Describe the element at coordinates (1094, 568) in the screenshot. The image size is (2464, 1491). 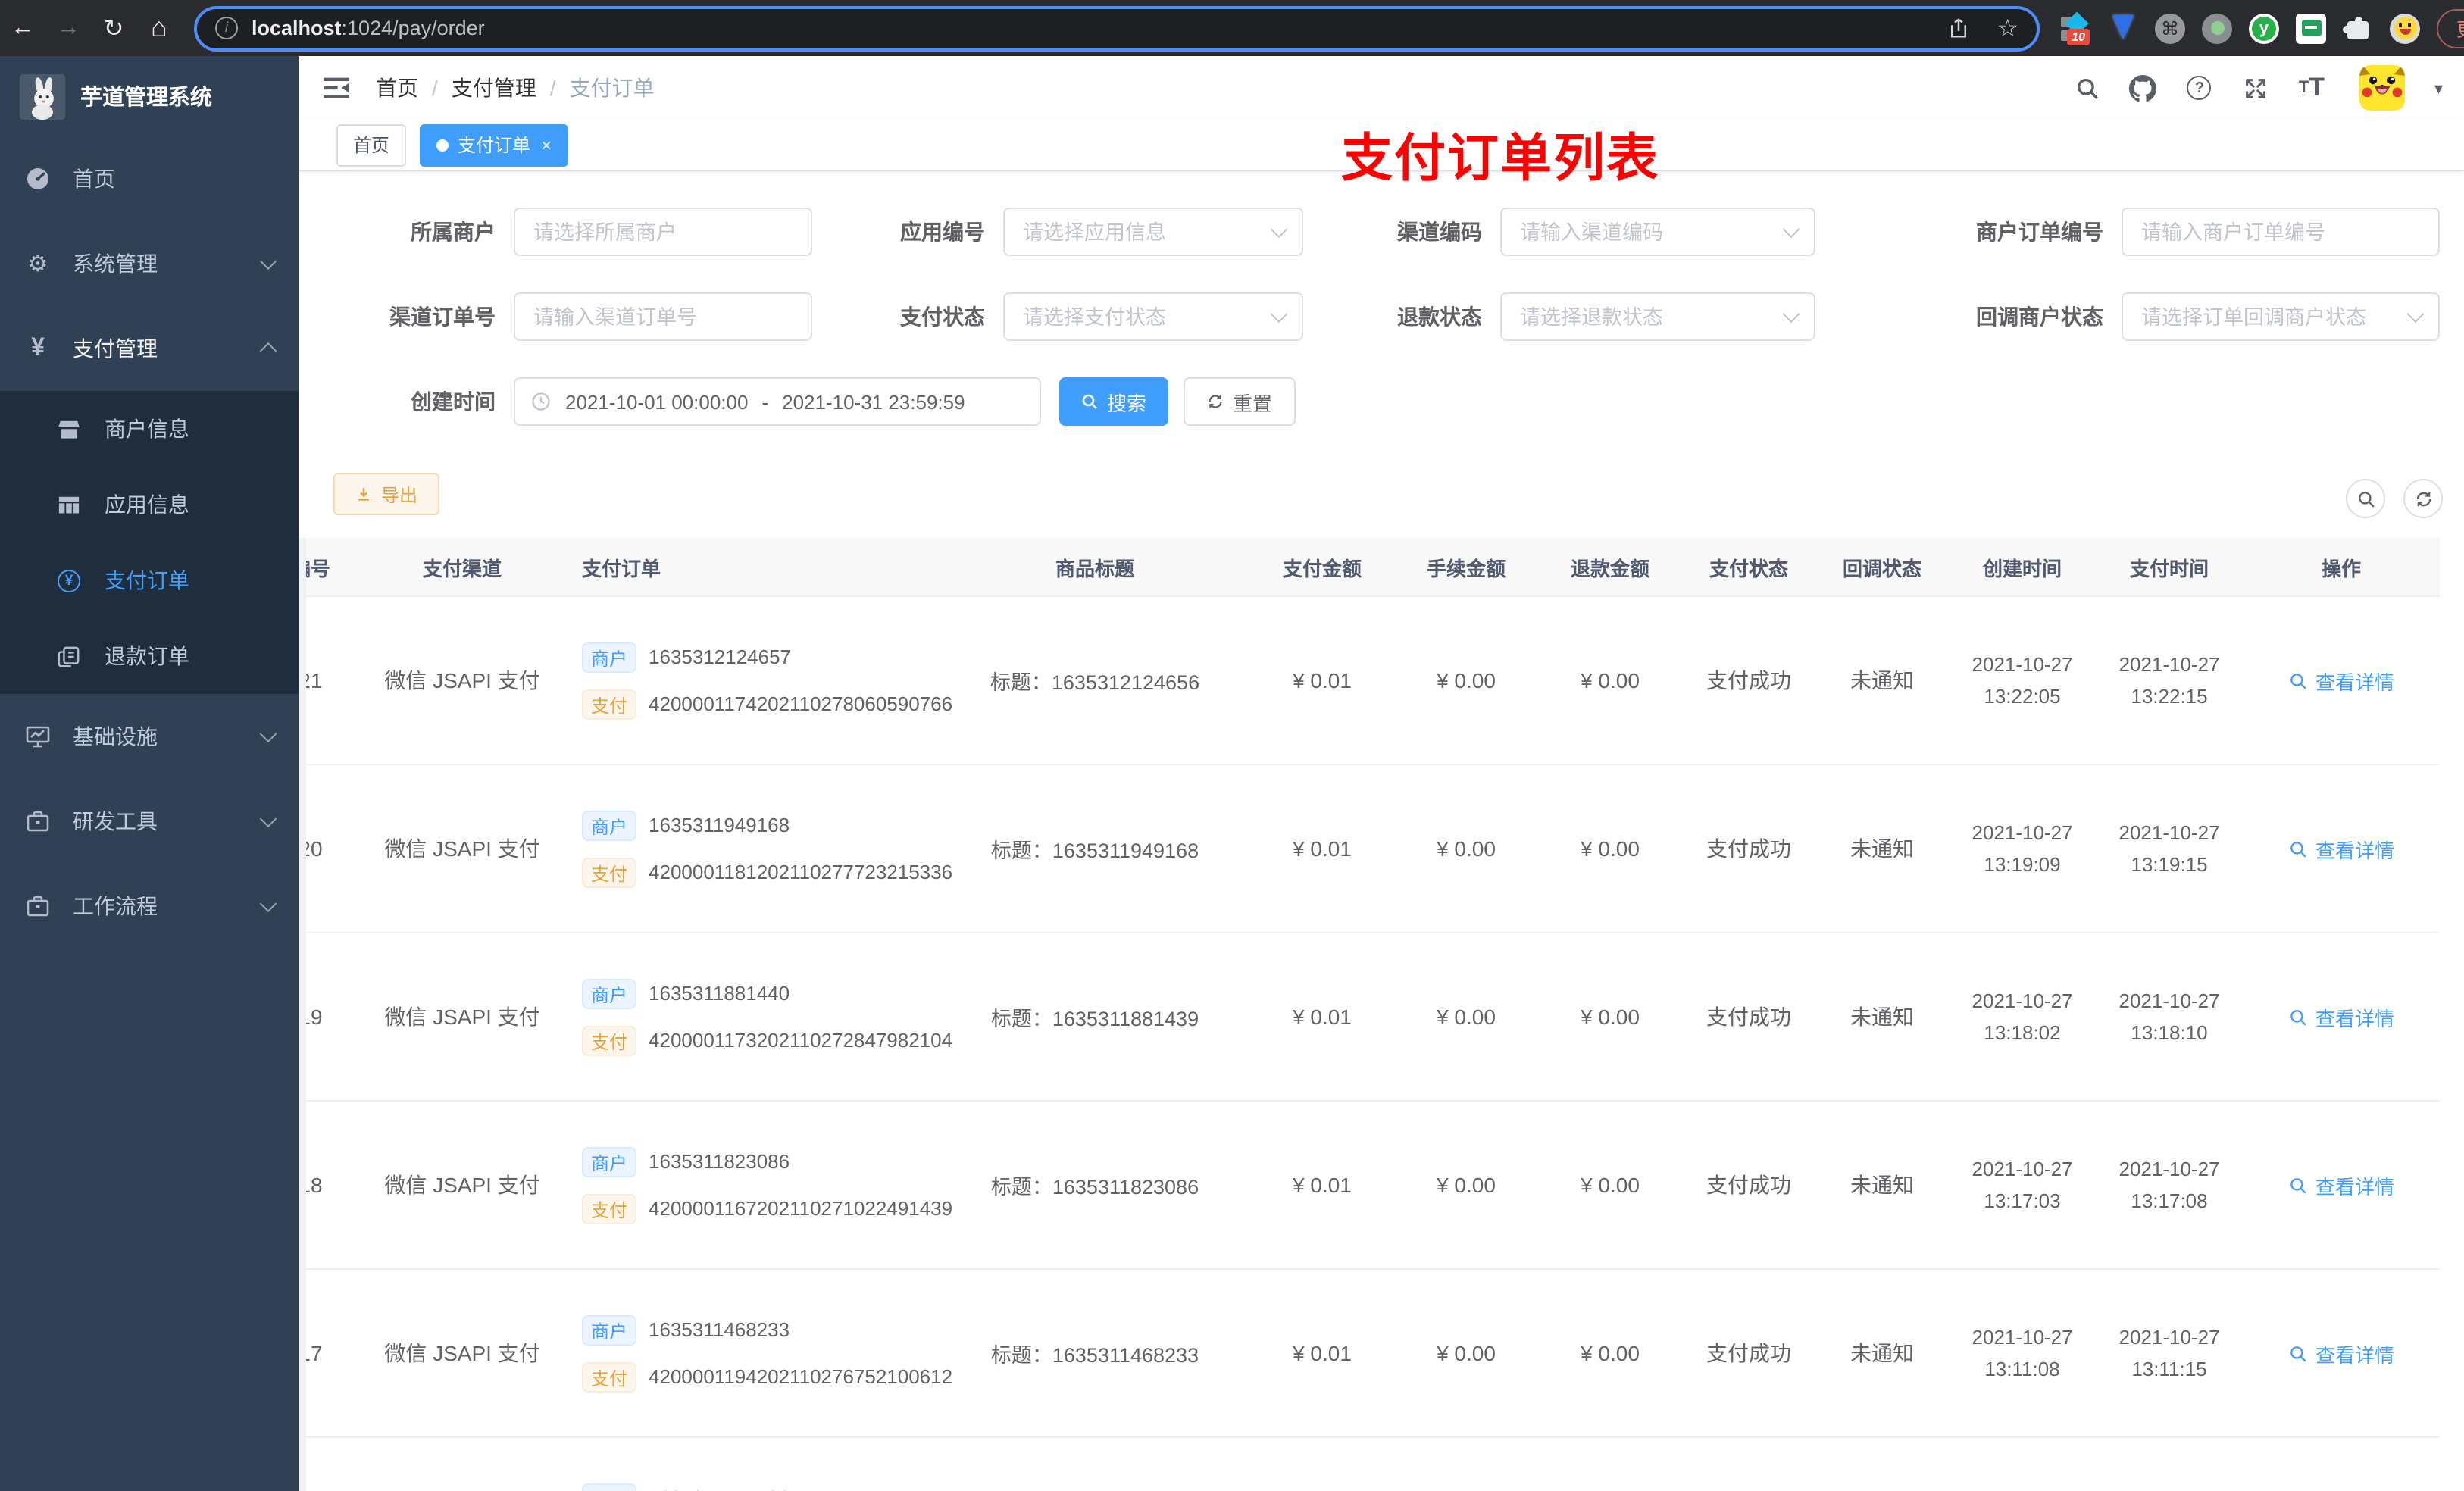
I see `col-title: 商品标题` at that location.